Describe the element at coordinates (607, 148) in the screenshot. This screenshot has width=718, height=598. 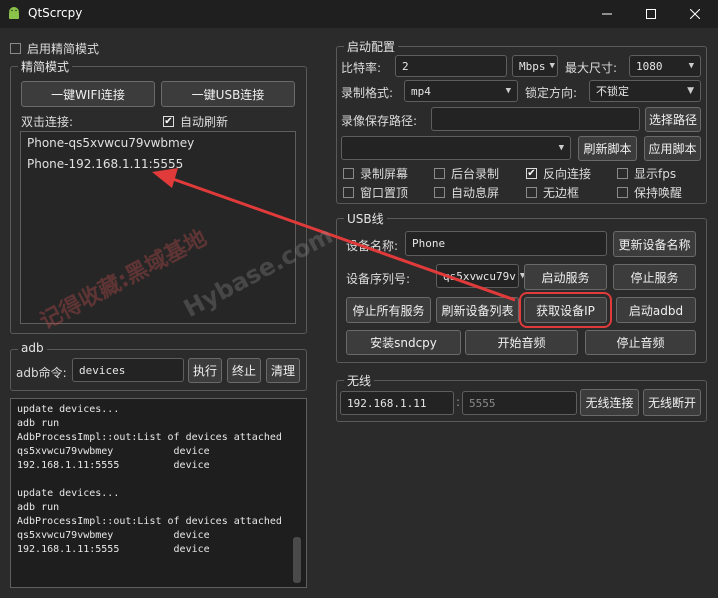
I see `refresh-script-button: 刷新脚本` at that location.